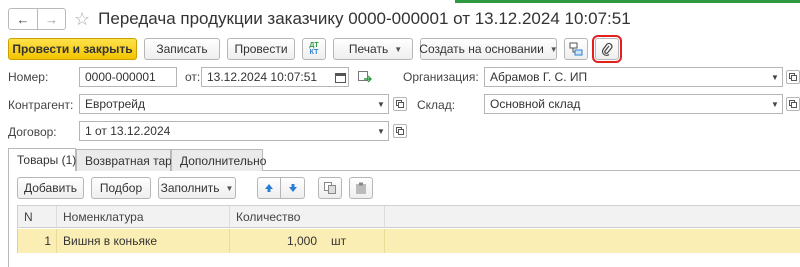 This screenshot has height=267, width=800. I want to click on contract-label: Договор:, so click(32, 132).